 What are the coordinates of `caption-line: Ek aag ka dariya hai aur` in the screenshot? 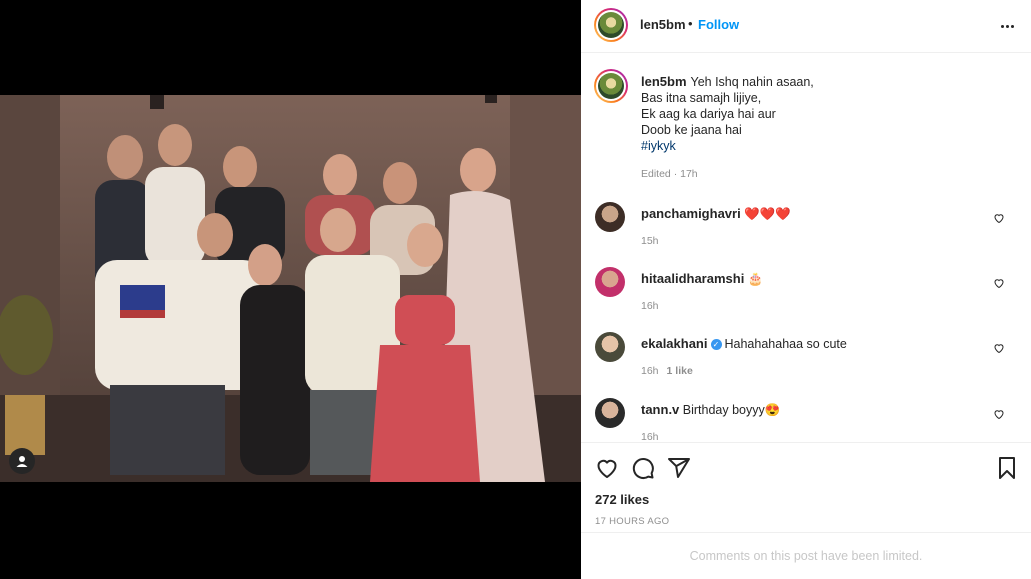 It's located at (708, 114).